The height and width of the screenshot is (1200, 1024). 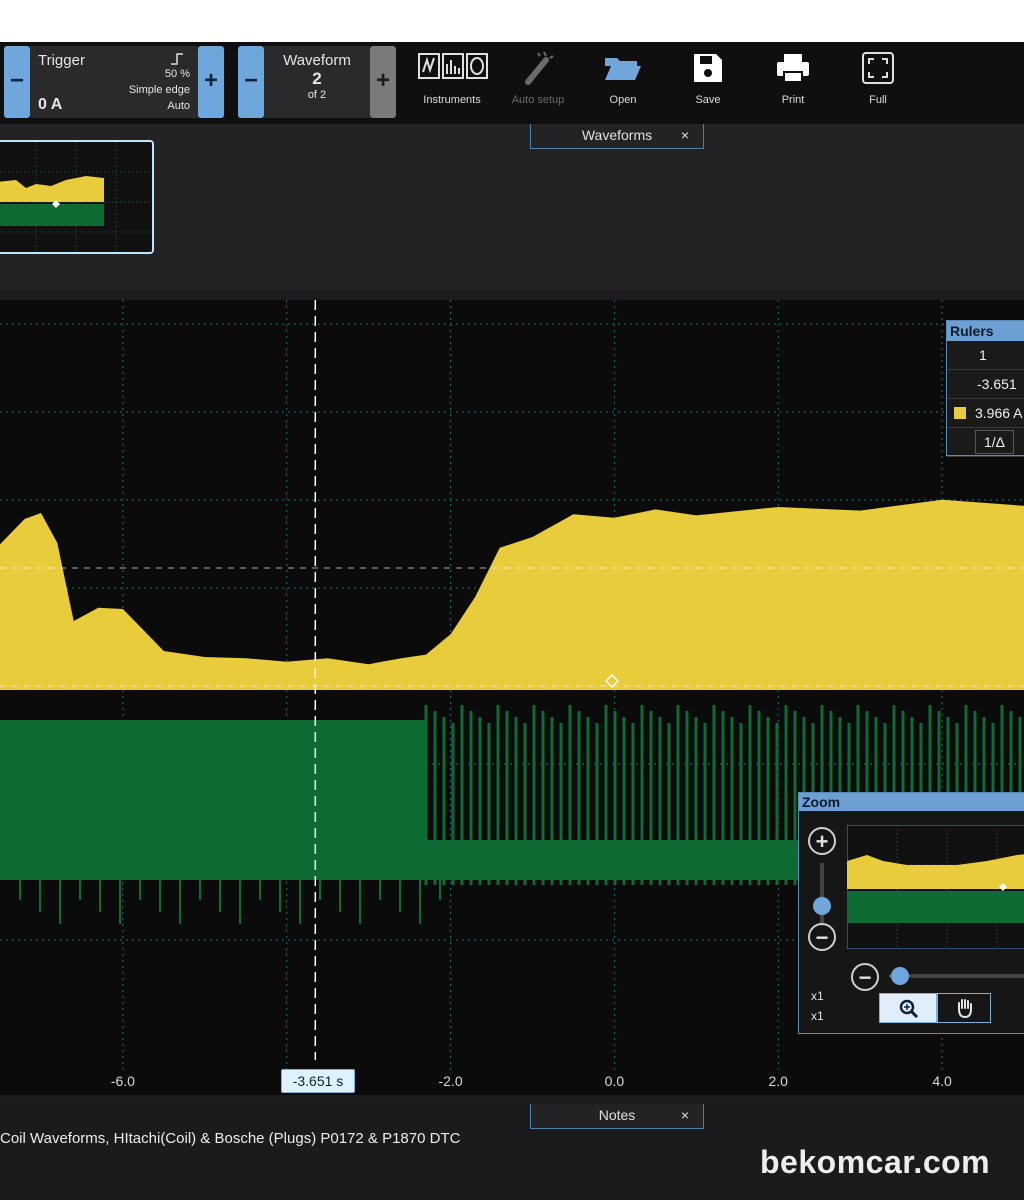 What do you see at coordinates (997, 384) in the screenshot?
I see `ruler-time: -3.651` at bounding box center [997, 384].